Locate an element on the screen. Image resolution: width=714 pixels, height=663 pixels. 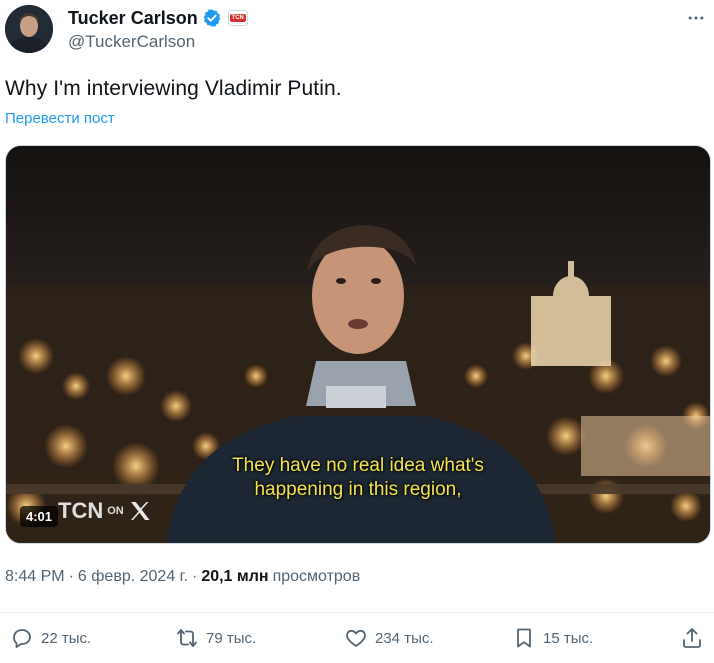
author-display-name: Tucker Carlson is located at coordinates (133, 18).